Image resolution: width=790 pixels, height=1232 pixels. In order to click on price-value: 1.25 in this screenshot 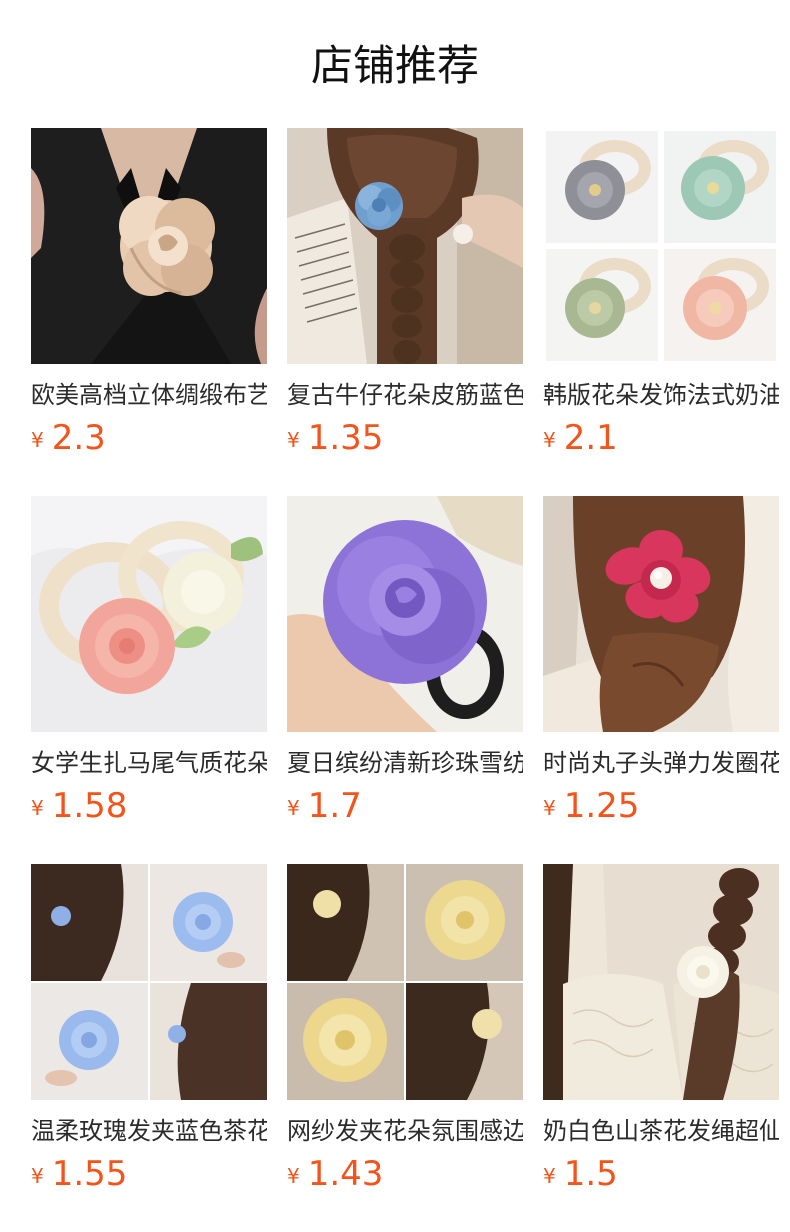, I will do `click(601, 806)`.